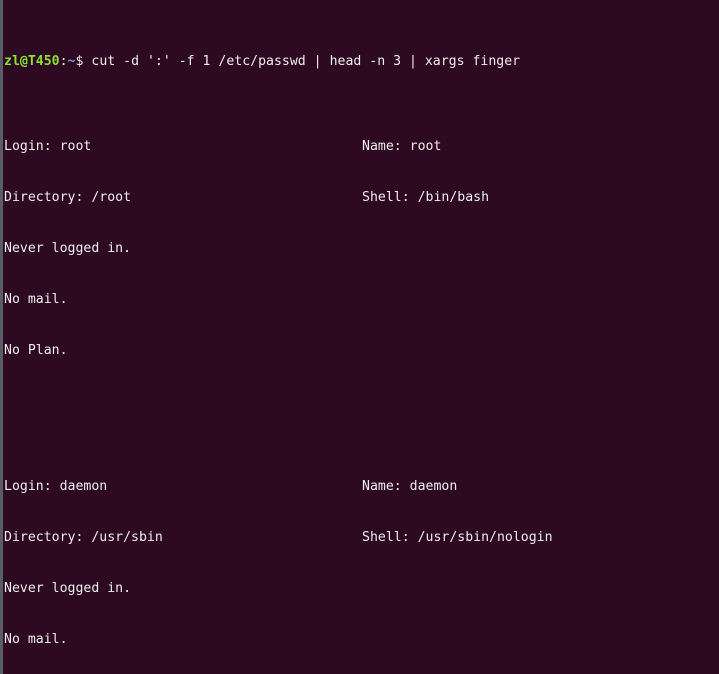 This screenshot has width=719, height=674. I want to click on directory-field: Directory: /usr/sbin, so click(83, 537).